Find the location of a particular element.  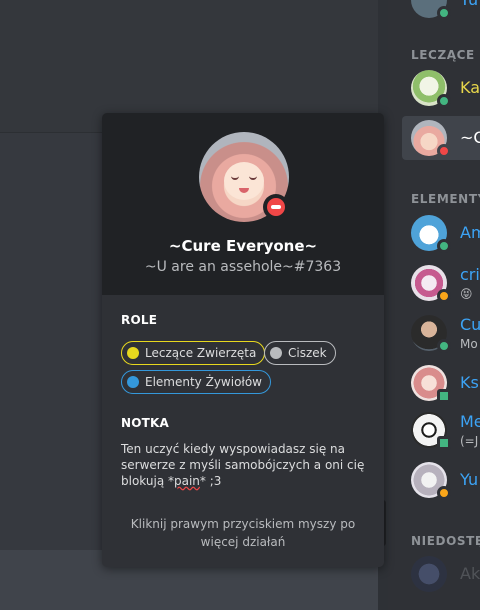

member-name: Ka is located at coordinates (470, 87).